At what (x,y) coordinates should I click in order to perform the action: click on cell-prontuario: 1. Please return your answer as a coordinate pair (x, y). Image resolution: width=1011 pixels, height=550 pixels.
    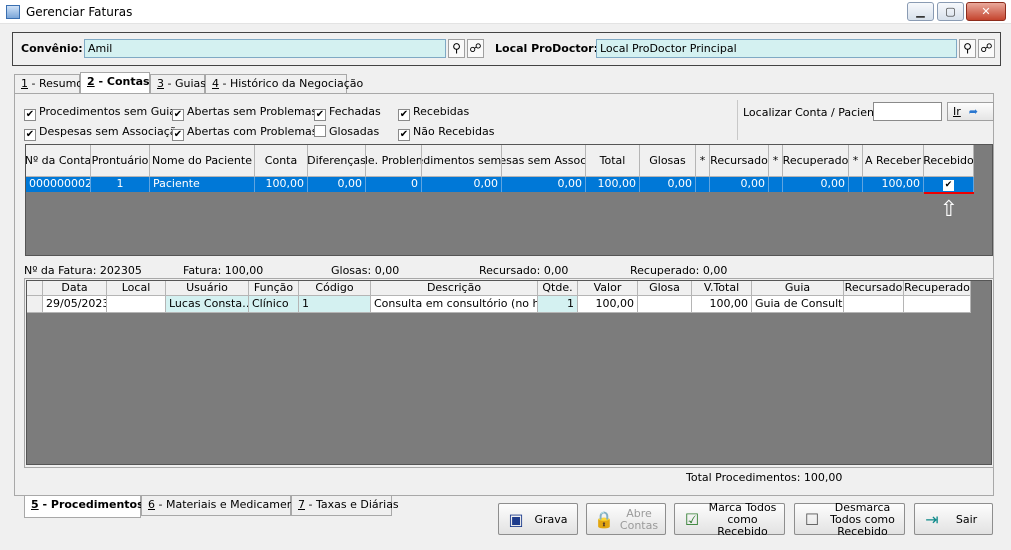
    Looking at the image, I should click on (120, 184).